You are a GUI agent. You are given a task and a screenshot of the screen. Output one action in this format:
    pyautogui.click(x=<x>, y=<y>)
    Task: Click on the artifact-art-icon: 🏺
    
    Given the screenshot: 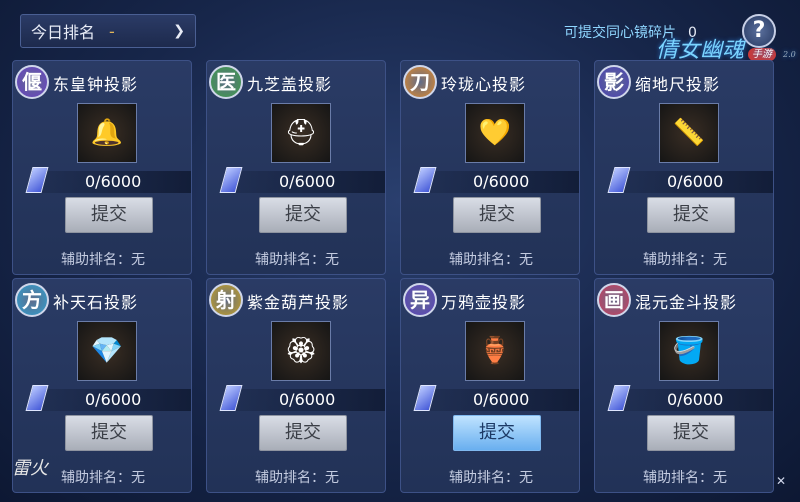 What is the action you would take?
    pyautogui.click(x=495, y=351)
    